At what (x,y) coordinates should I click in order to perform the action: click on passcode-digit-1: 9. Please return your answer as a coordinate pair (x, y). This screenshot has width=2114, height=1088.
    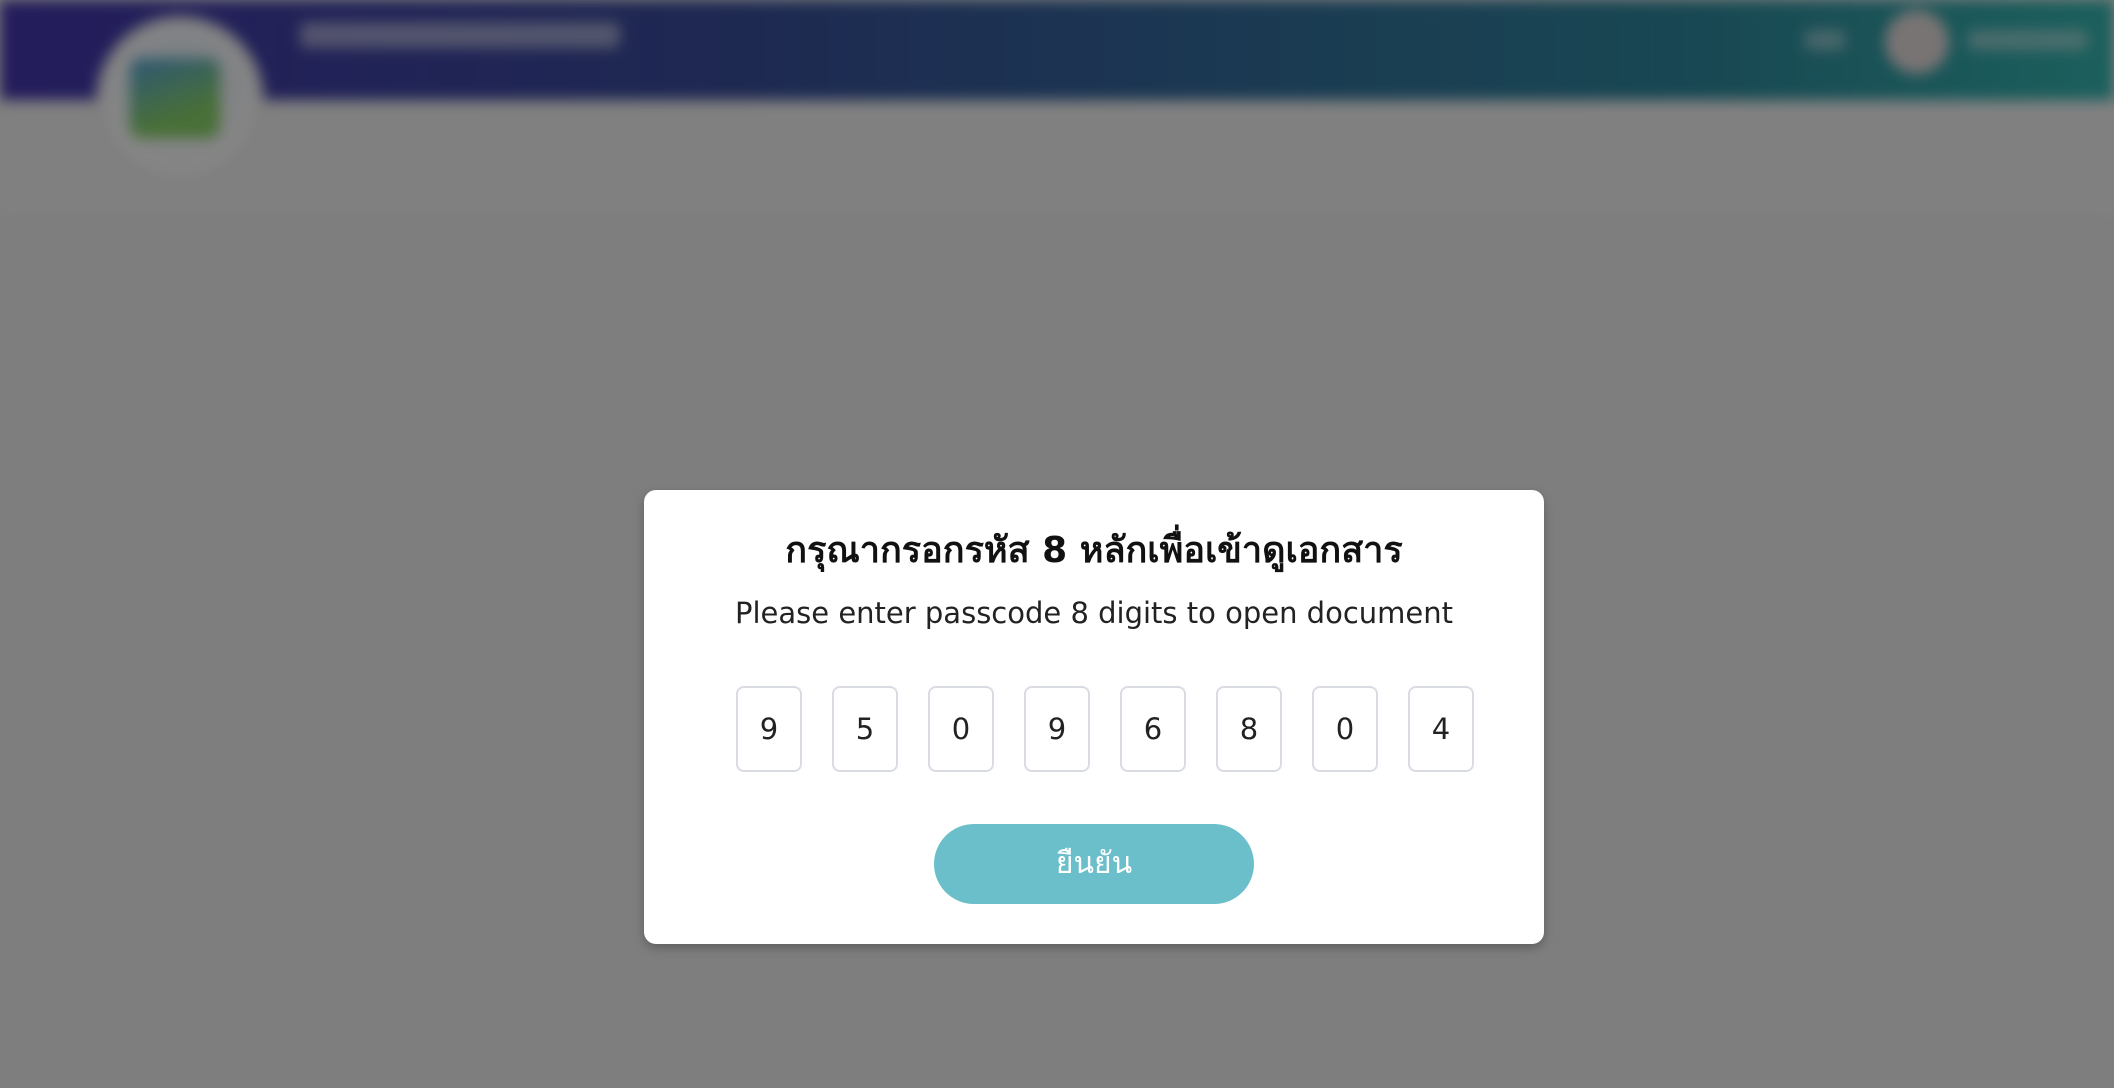
    Looking at the image, I should click on (769, 729).